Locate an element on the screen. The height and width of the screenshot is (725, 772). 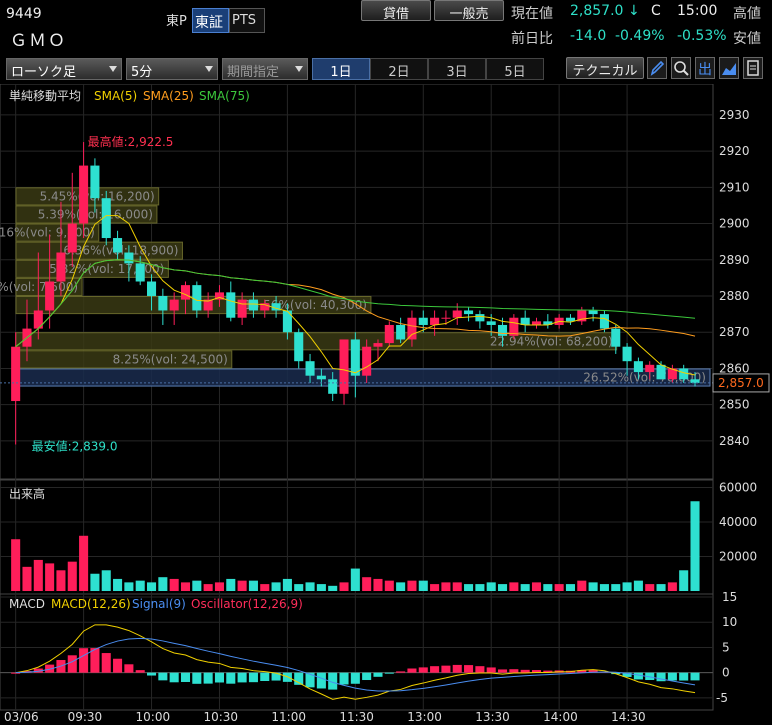
time-tick-label: 03/06 is located at coordinates (21, 717).